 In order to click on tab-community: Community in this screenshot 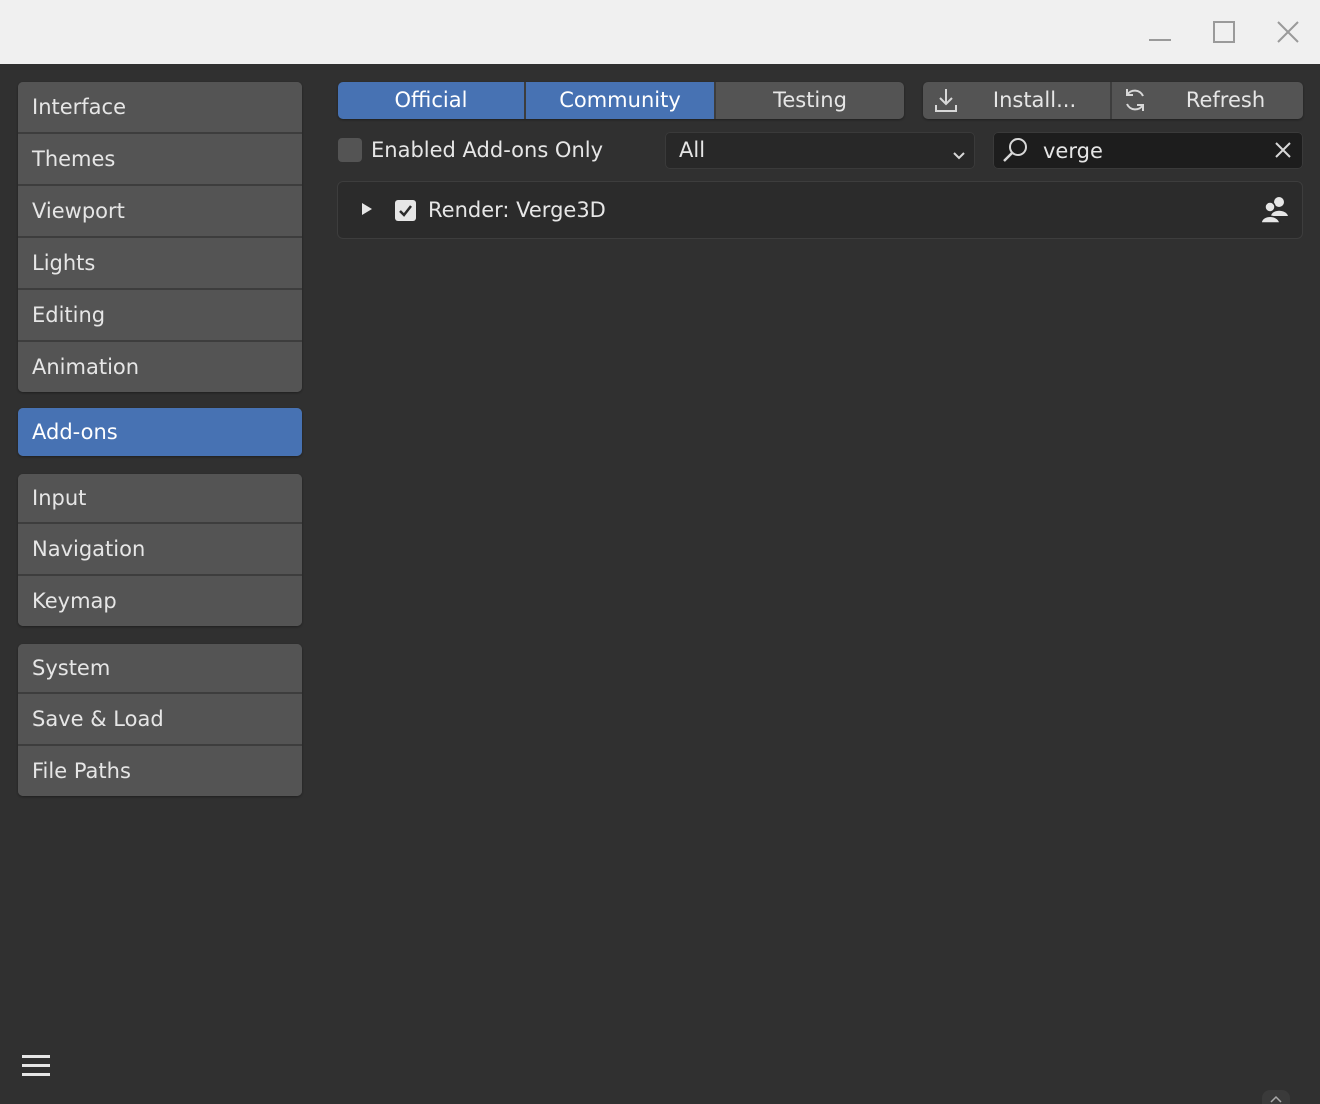, I will do `click(621, 100)`.